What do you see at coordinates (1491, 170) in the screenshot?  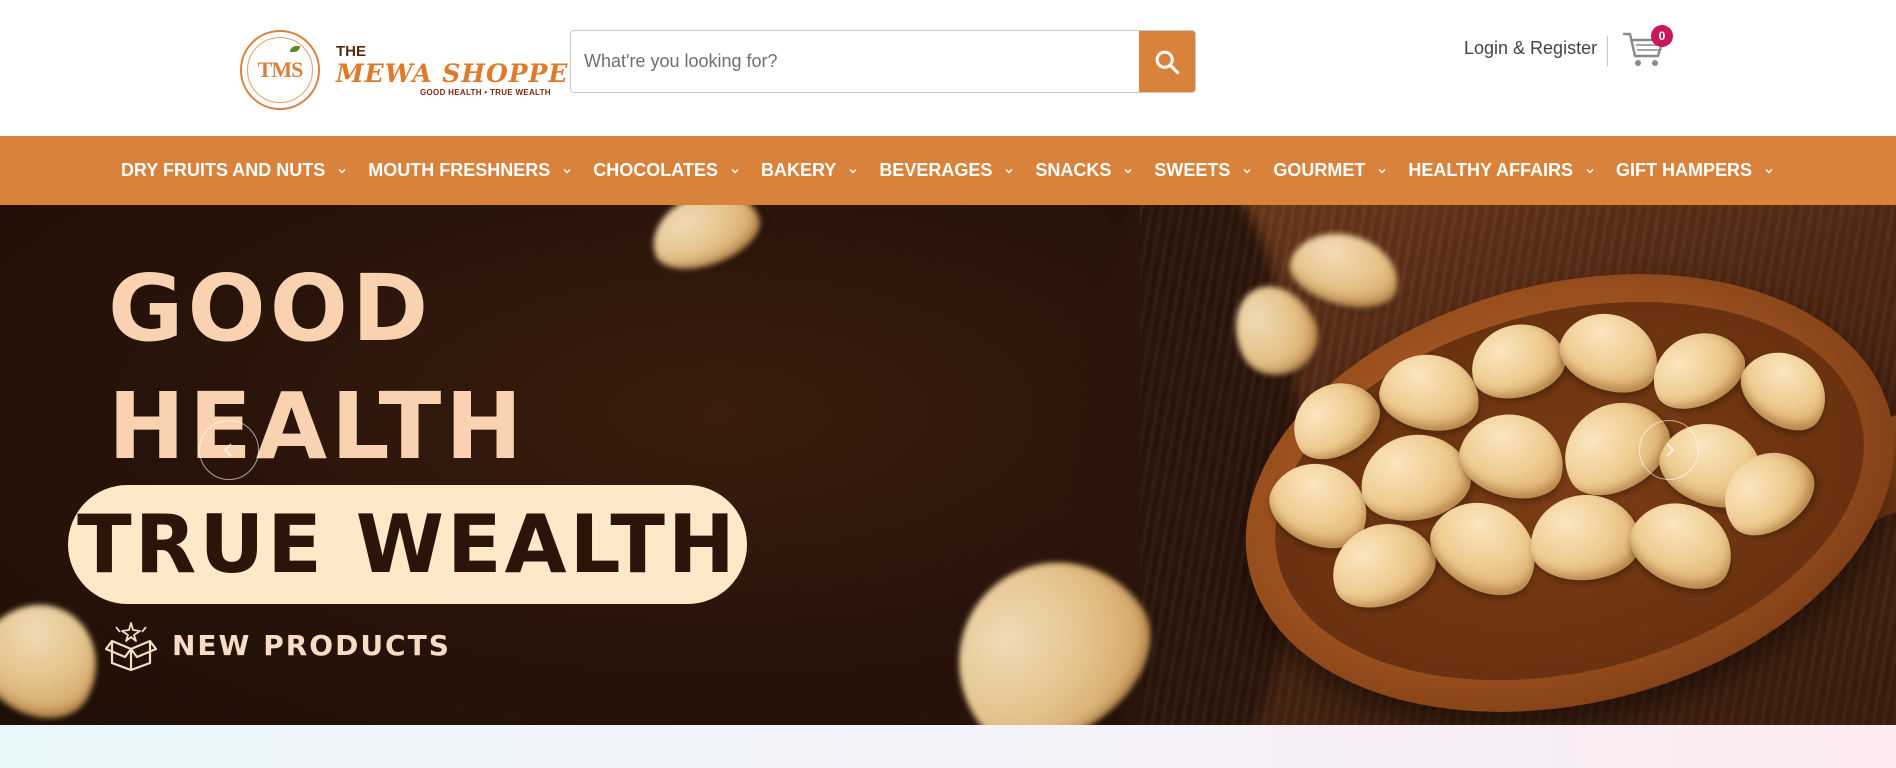 I see `nav-item-label: HEALTHY AFFAIRS` at bounding box center [1491, 170].